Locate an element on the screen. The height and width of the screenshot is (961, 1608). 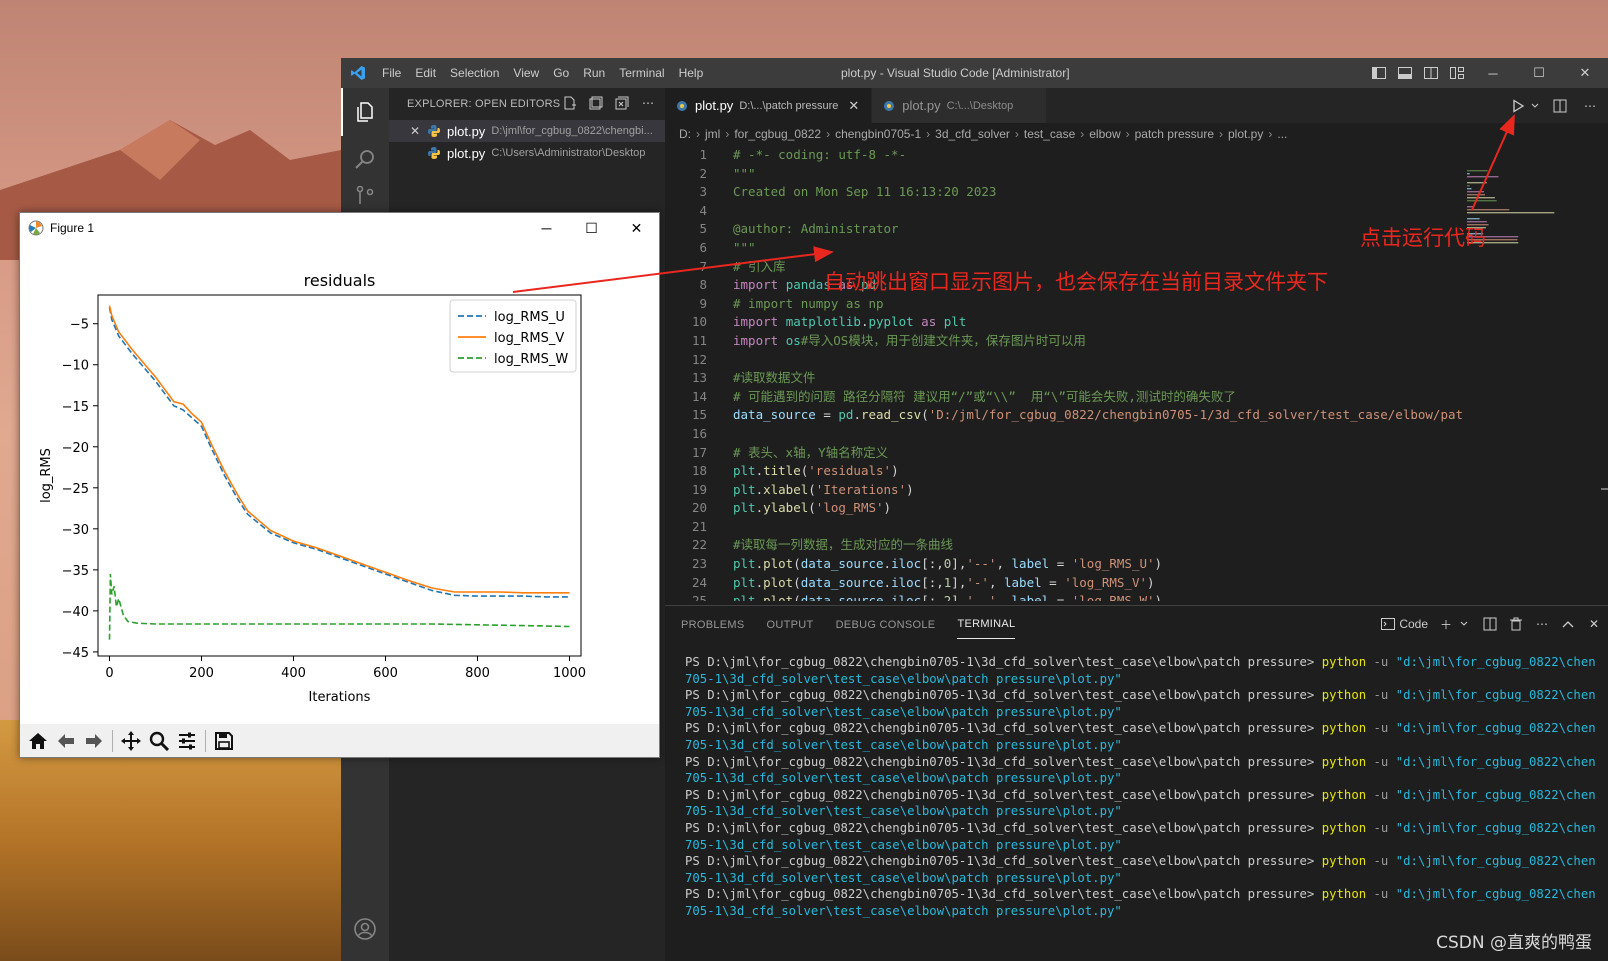
run-python-file-icon is located at coordinates (1518, 106).